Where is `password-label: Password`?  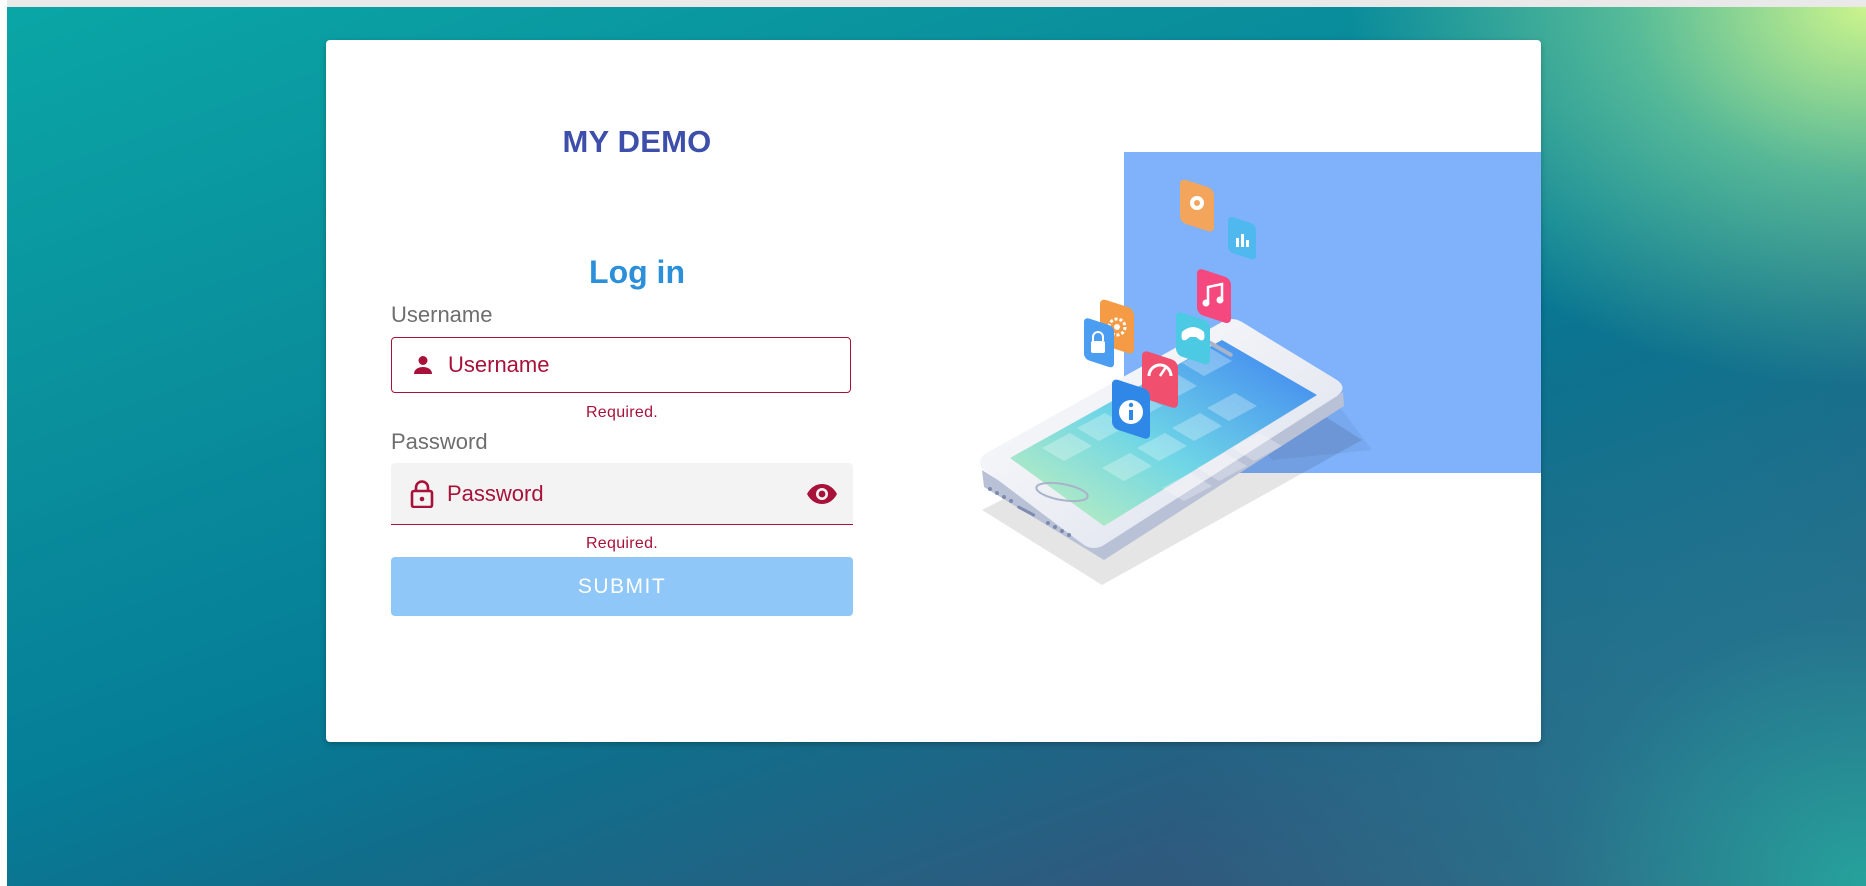 password-label: Password is located at coordinates (439, 441).